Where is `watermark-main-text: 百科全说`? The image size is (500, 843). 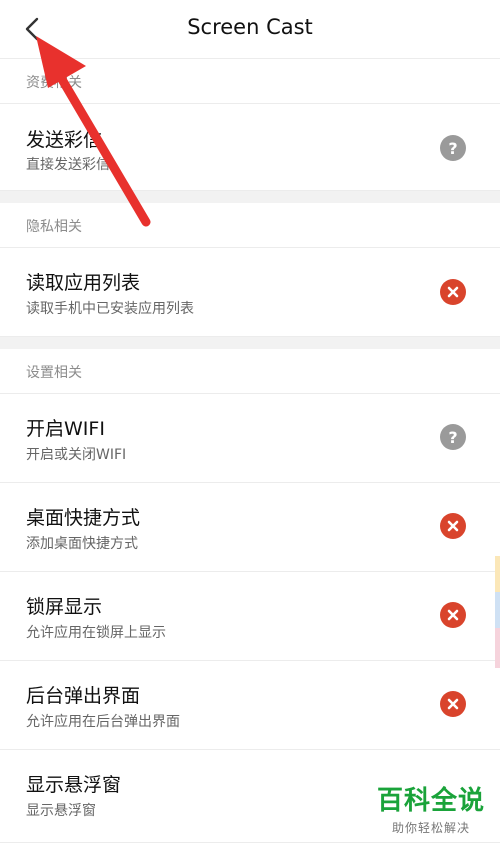
watermark-main-text: 百科全说 is located at coordinates (430, 801).